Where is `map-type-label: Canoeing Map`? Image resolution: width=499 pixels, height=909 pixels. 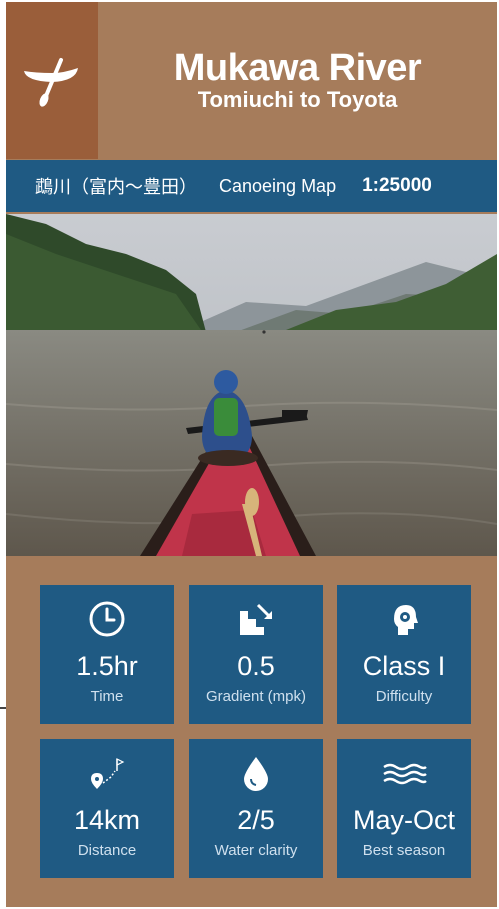
map-type-label: Canoeing Map is located at coordinates (278, 185).